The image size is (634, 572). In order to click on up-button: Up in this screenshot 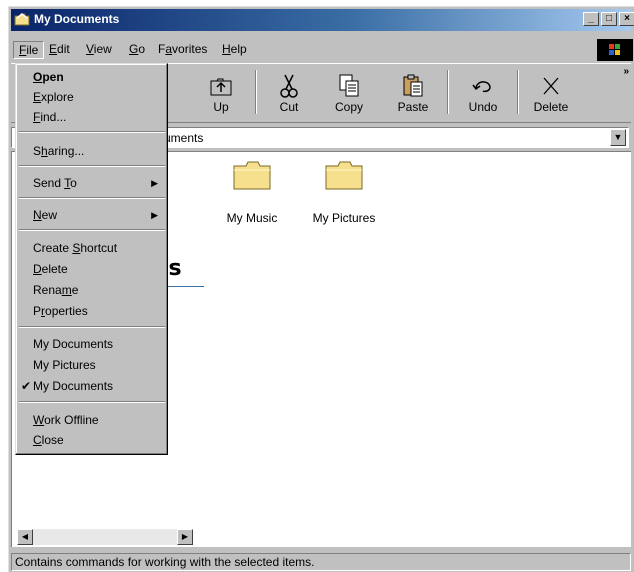, I will do `click(221, 93)`.